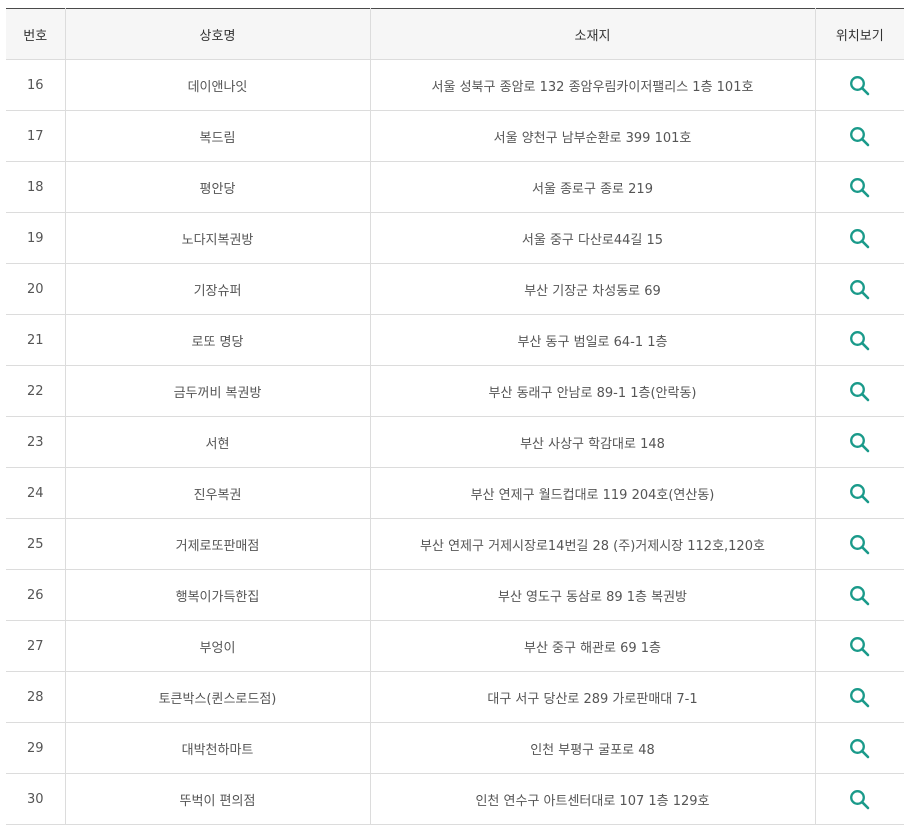 The height and width of the screenshot is (839, 910). What do you see at coordinates (592, 85) in the screenshot?
I see `row-address: 서울 성북구 종암로 132 종암우림카이저팰리스 1층 101호` at bounding box center [592, 85].